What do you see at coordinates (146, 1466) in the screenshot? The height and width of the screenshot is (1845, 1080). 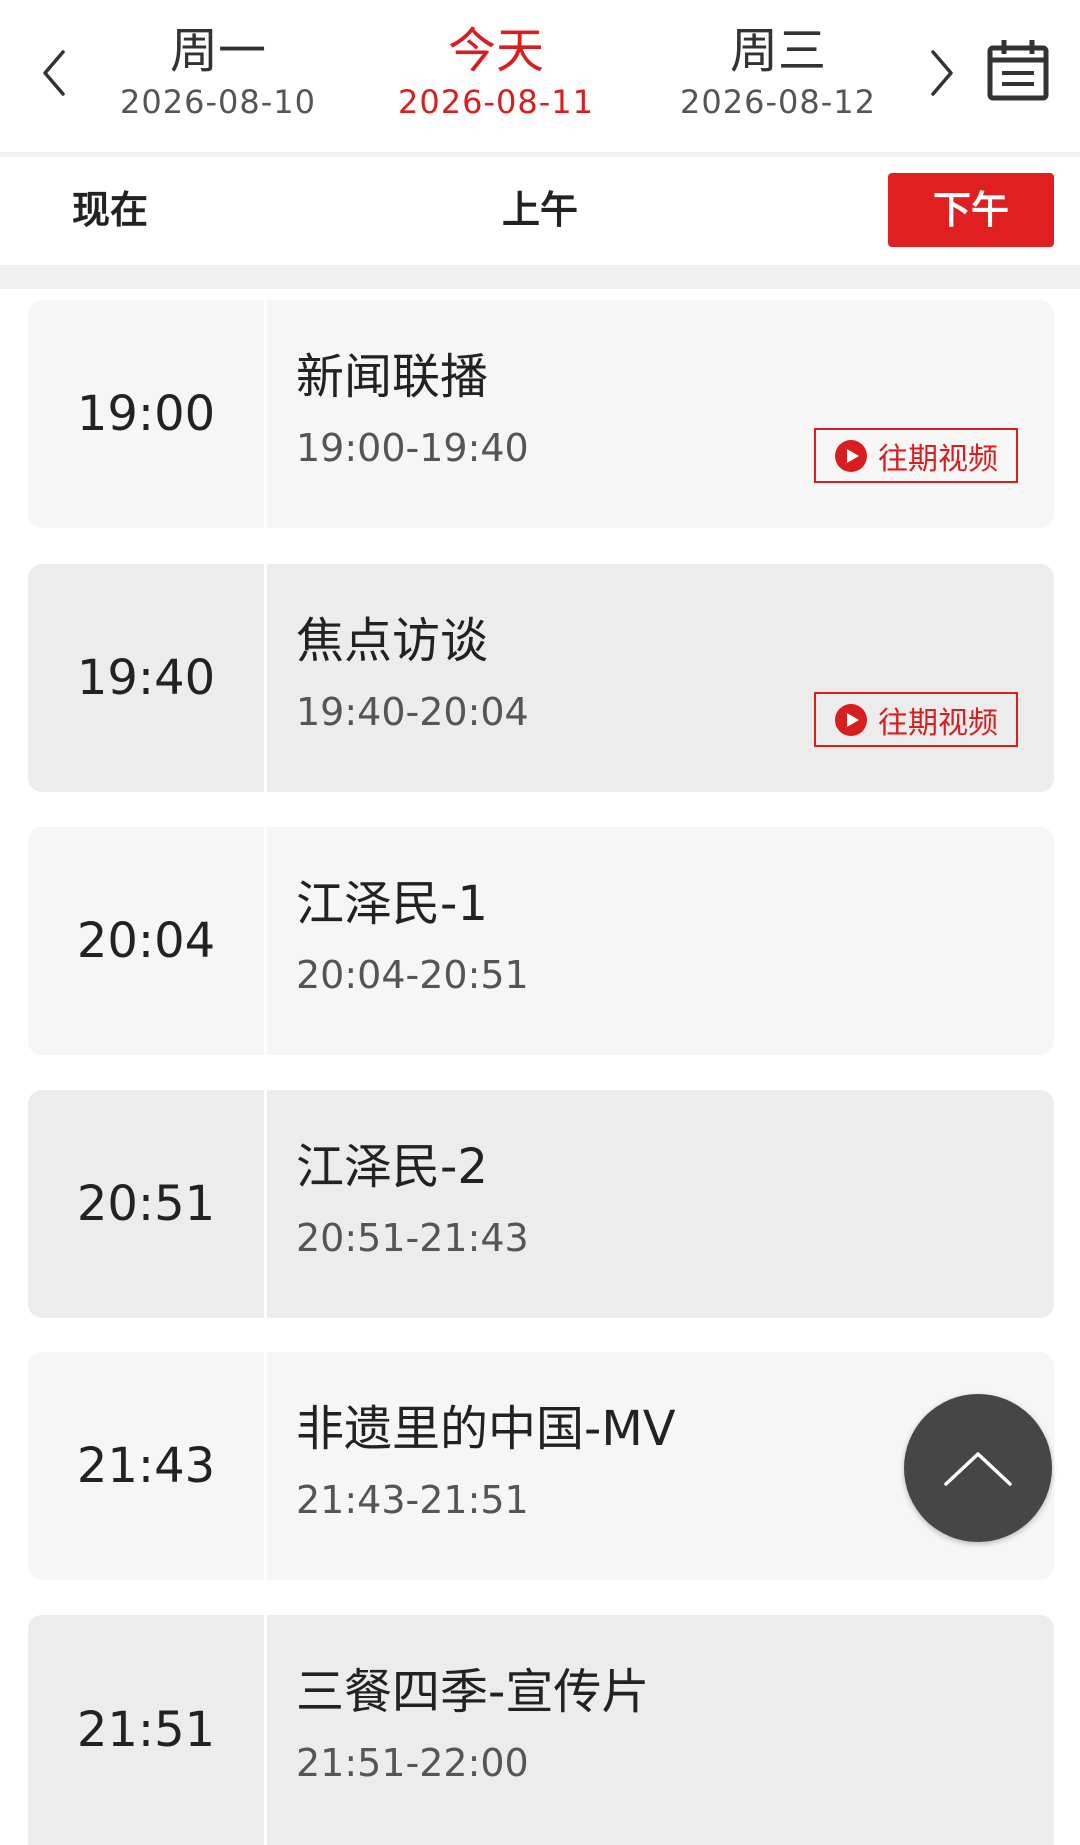 I see `program-start-time: 21:43` at bounding box center [146, 1466].